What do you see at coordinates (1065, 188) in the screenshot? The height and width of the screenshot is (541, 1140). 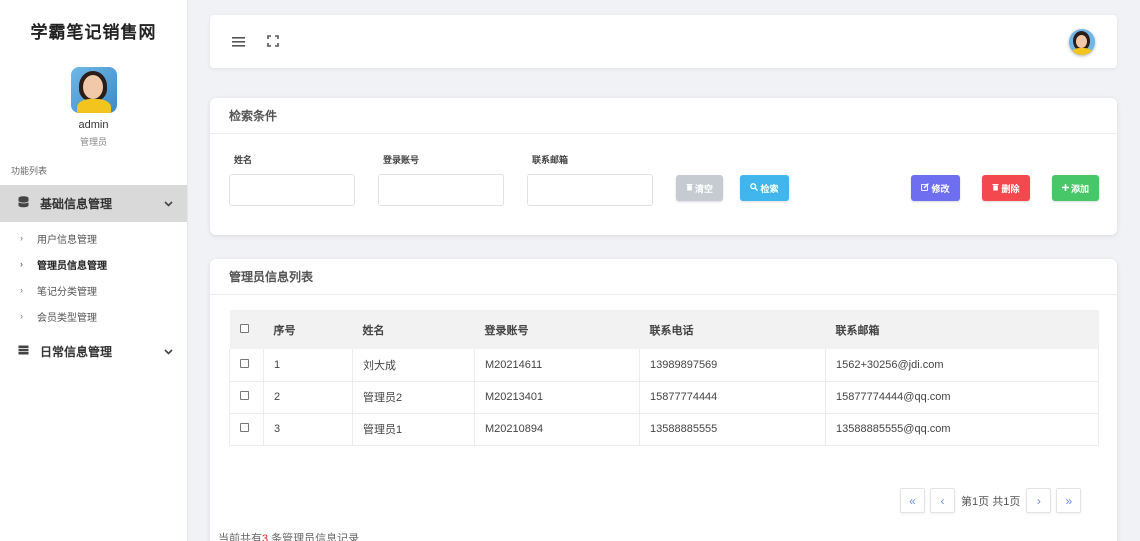 I see `plus-icon` at bounding box center [1065, 188].